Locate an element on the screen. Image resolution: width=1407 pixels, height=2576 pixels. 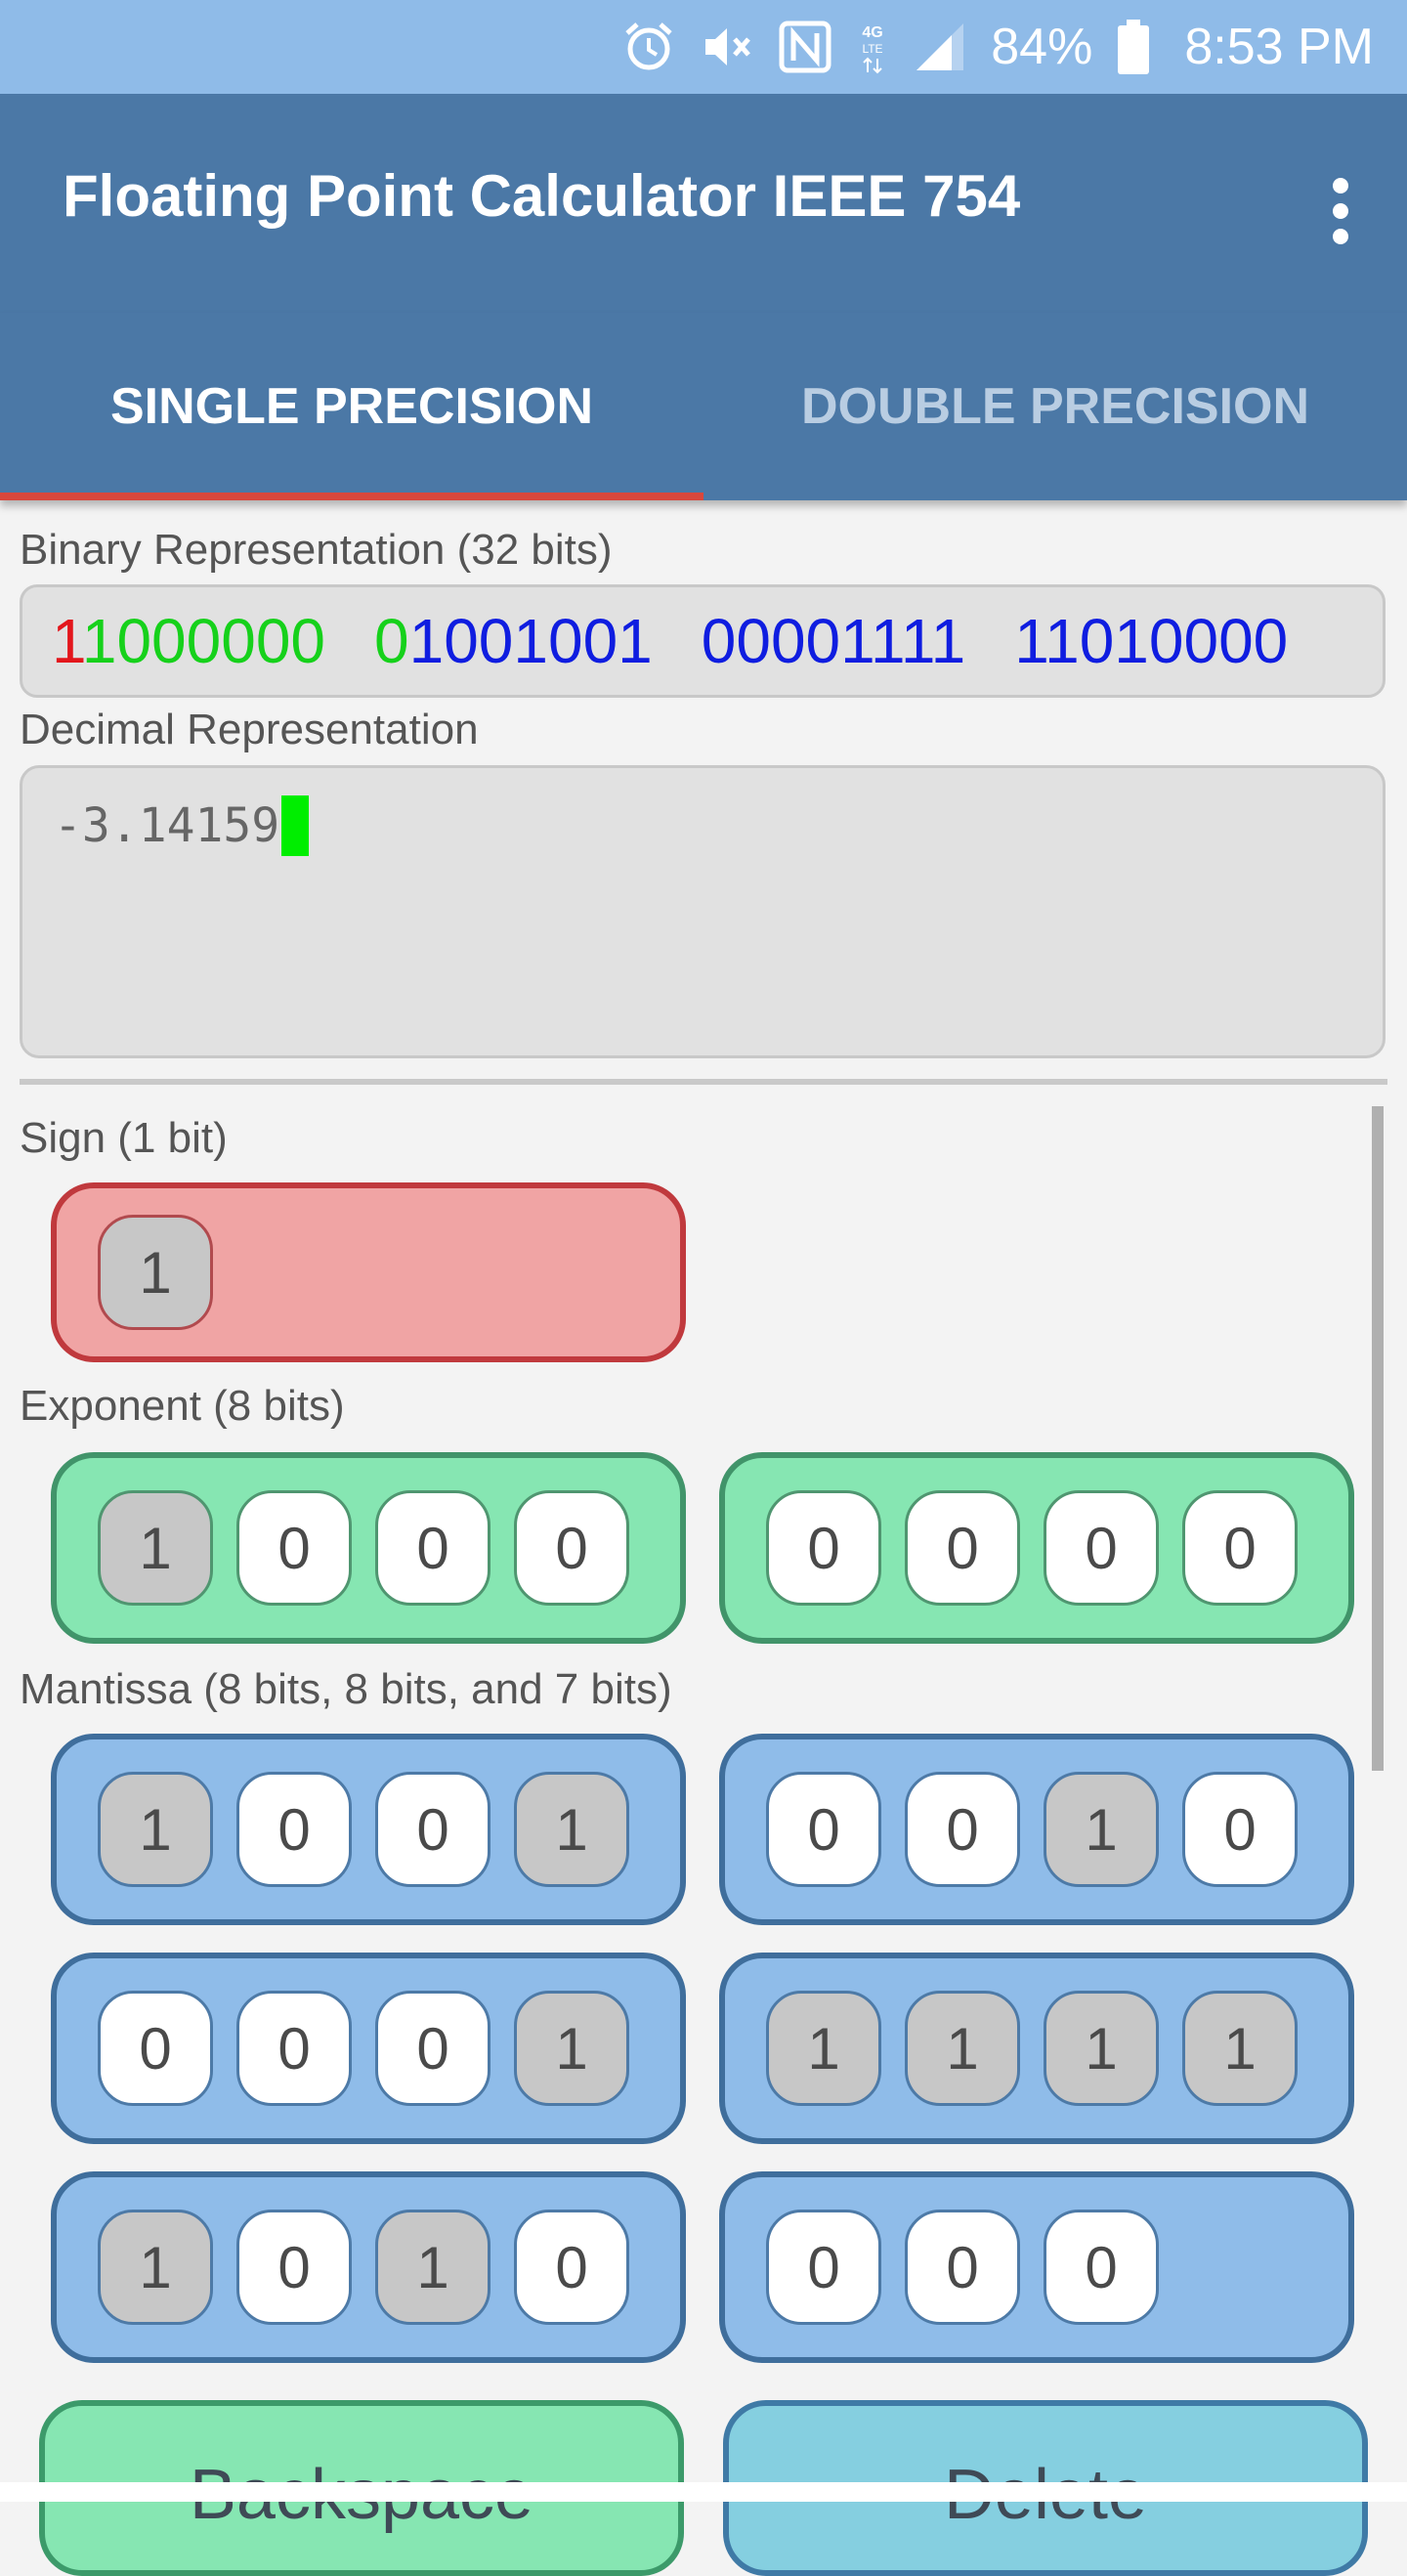
app-title: Floating Point Calculator IEEE 754 is located at coordinates (542, 196).